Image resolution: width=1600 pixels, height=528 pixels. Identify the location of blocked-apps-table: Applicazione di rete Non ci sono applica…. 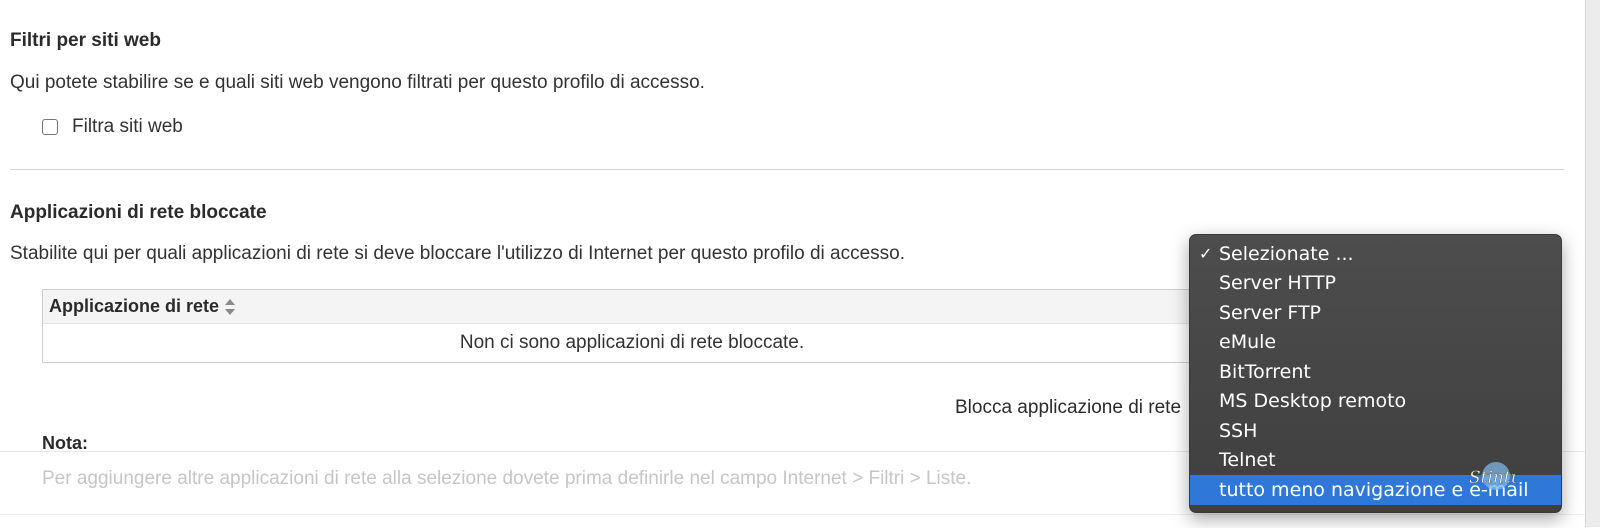
(632, 326).